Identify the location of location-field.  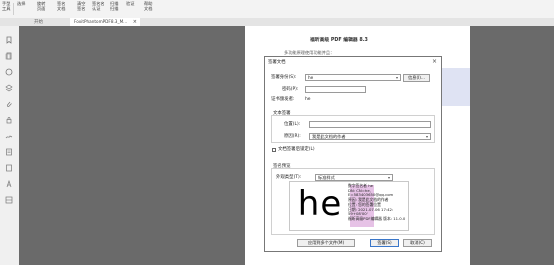
(370, 124).